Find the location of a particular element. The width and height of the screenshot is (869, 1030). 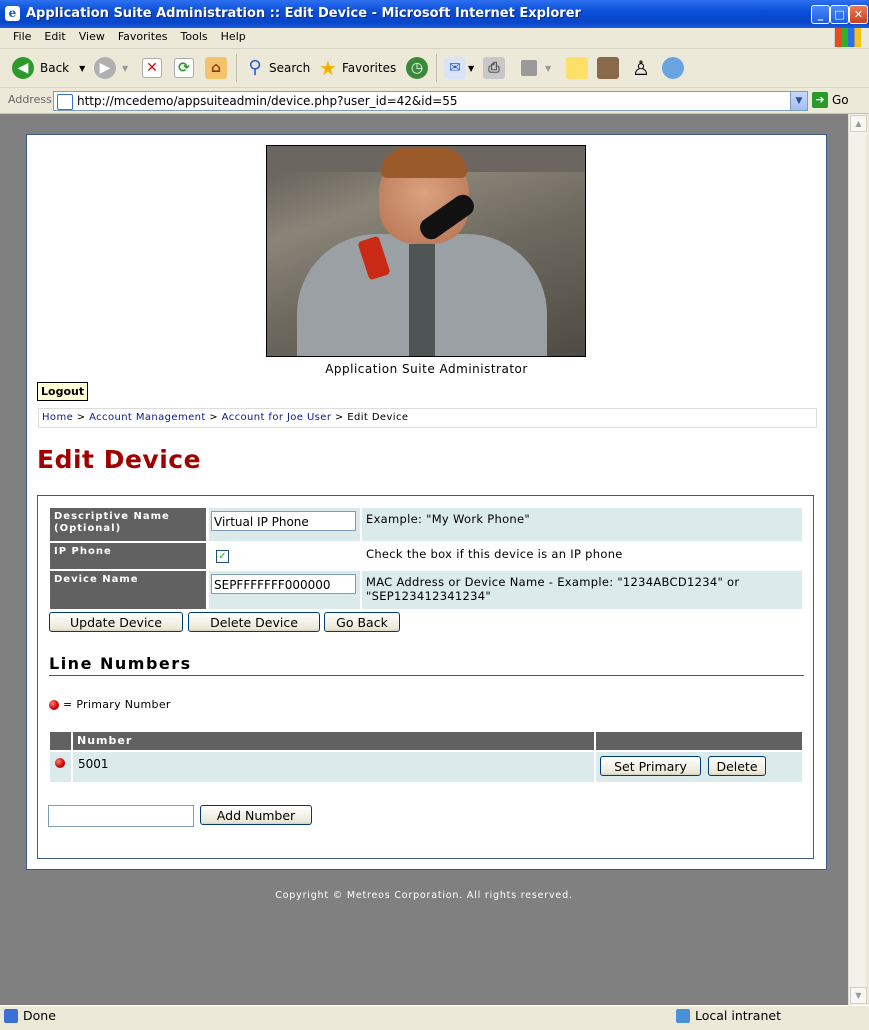

scroll-down-icon: ▼ is located at coordinates (858, 995).